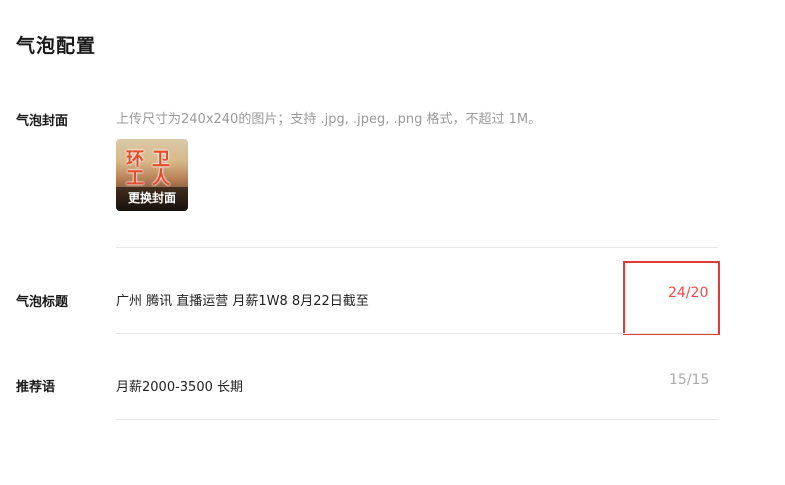 The width and height of the screenshot is (785, 485). Describe the element at coordinates (42, 302) in the screenshot. I see `title-label: 气泡标题` at that location.